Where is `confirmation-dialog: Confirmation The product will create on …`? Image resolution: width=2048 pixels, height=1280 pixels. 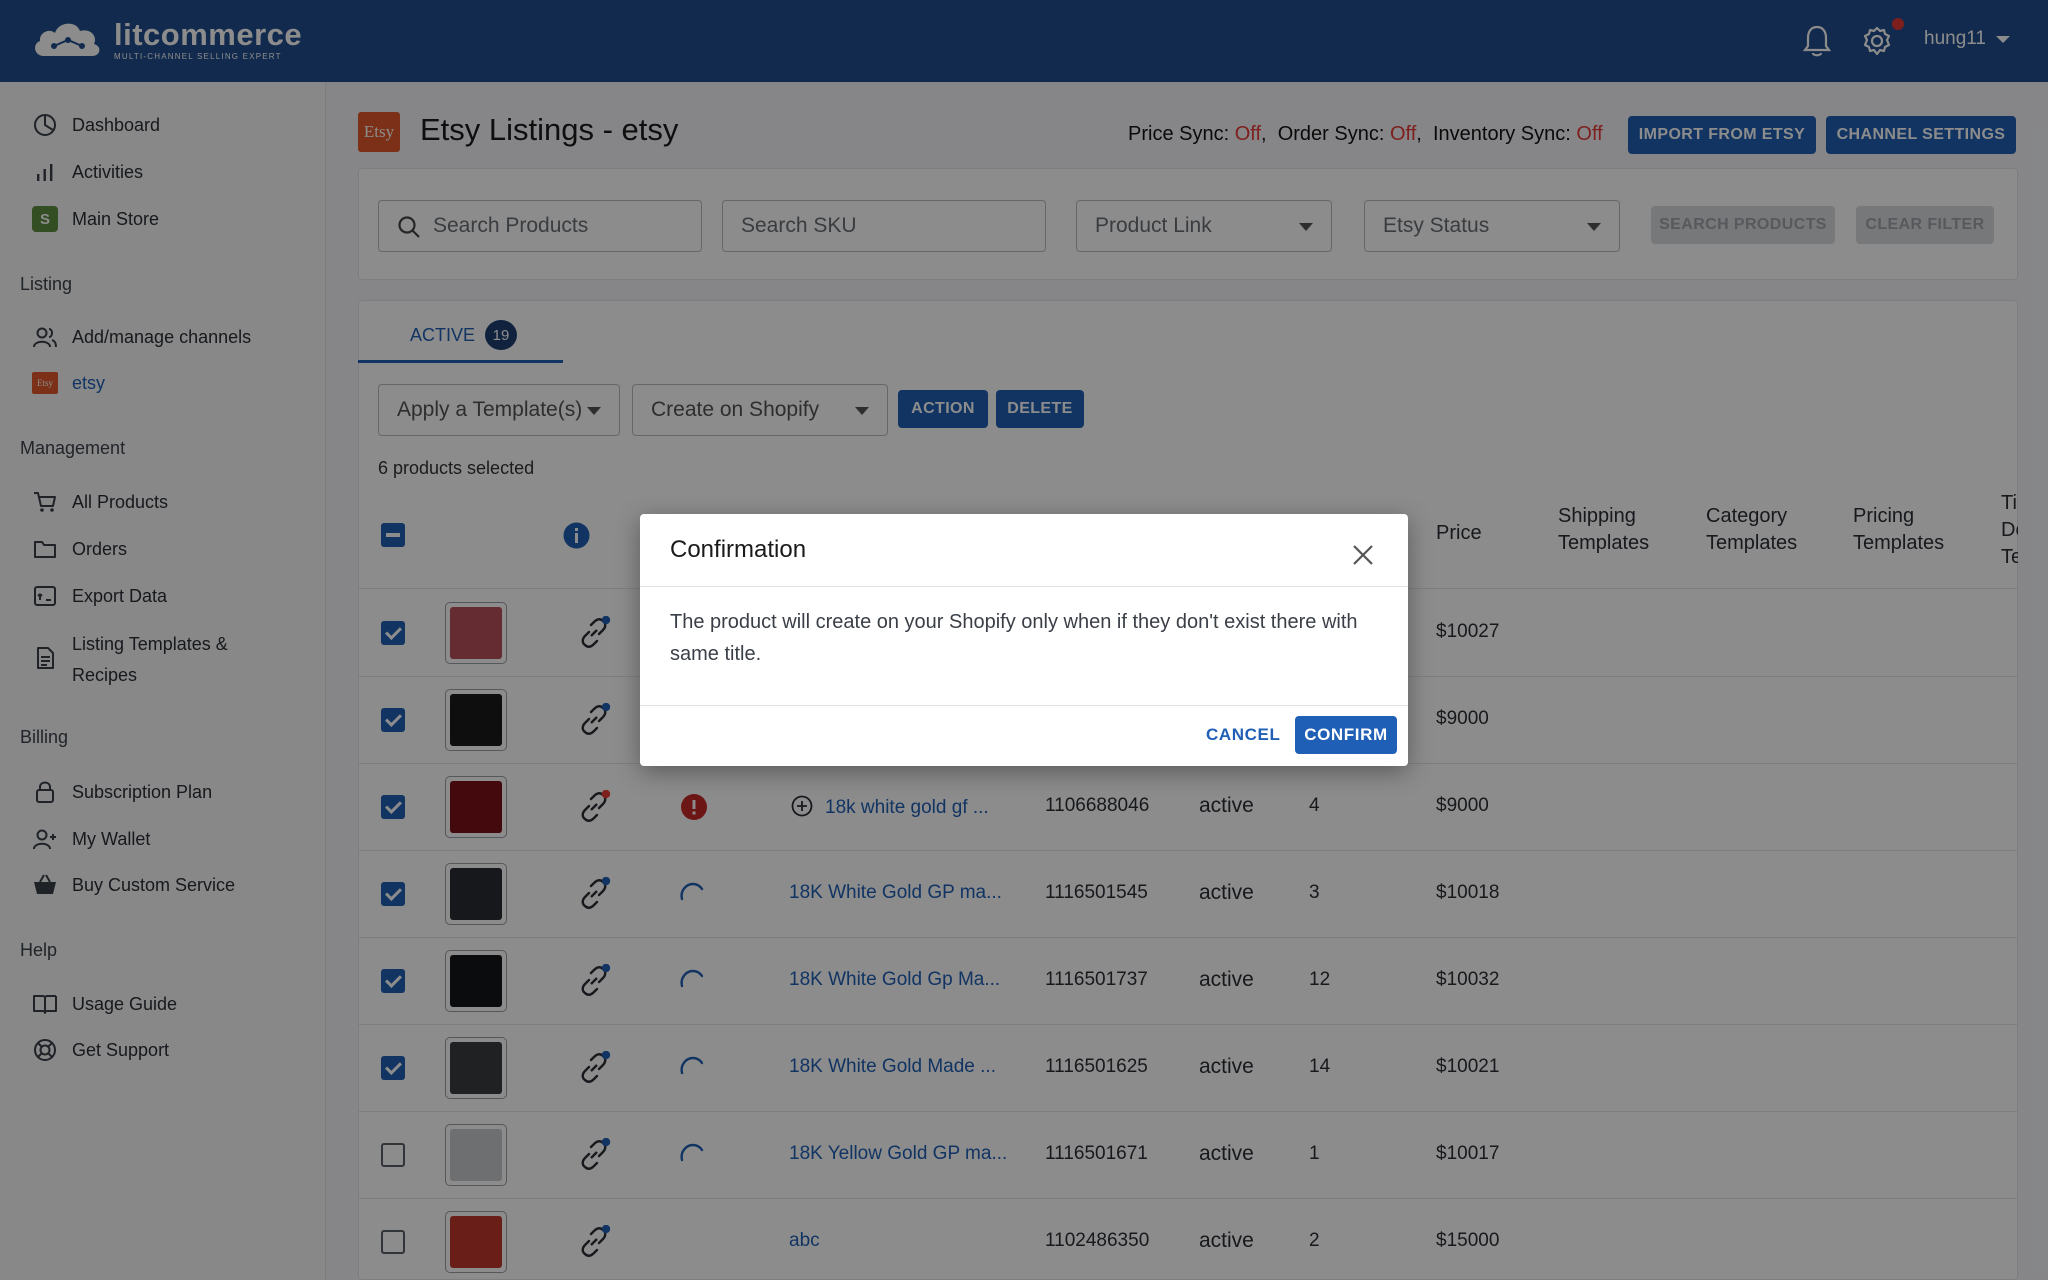 confirmation-dialog: Confirmation The product will create on … is located at coordinates (1024, 640).